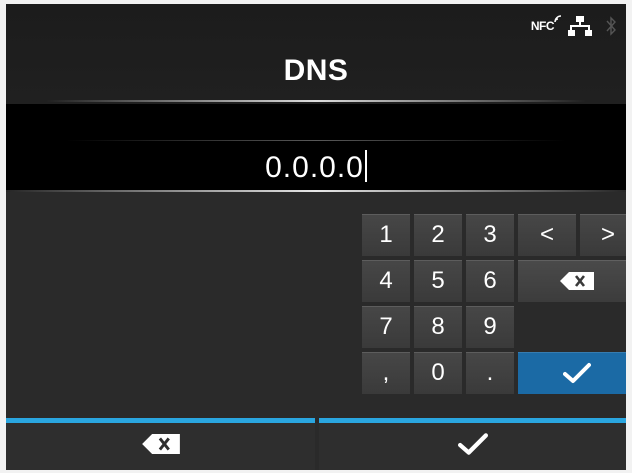 The width and height of the screenshot is (632, 473). What do you see at coordinates (316, 140) in the screenshot?
I see `input-divider-top` at bounding box center [316, 140].